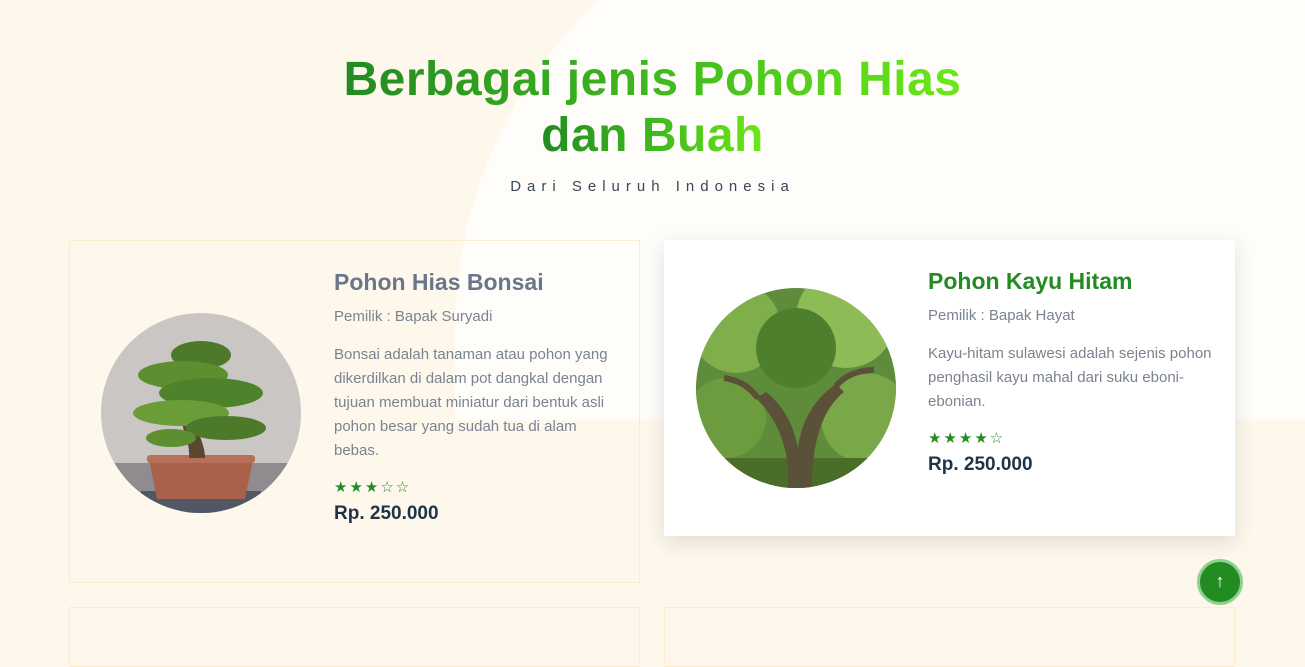  What do you see at coordinates (796, 388) in the screenshot?
I see `ebony-tree-image` at bounding box center [796, 388].